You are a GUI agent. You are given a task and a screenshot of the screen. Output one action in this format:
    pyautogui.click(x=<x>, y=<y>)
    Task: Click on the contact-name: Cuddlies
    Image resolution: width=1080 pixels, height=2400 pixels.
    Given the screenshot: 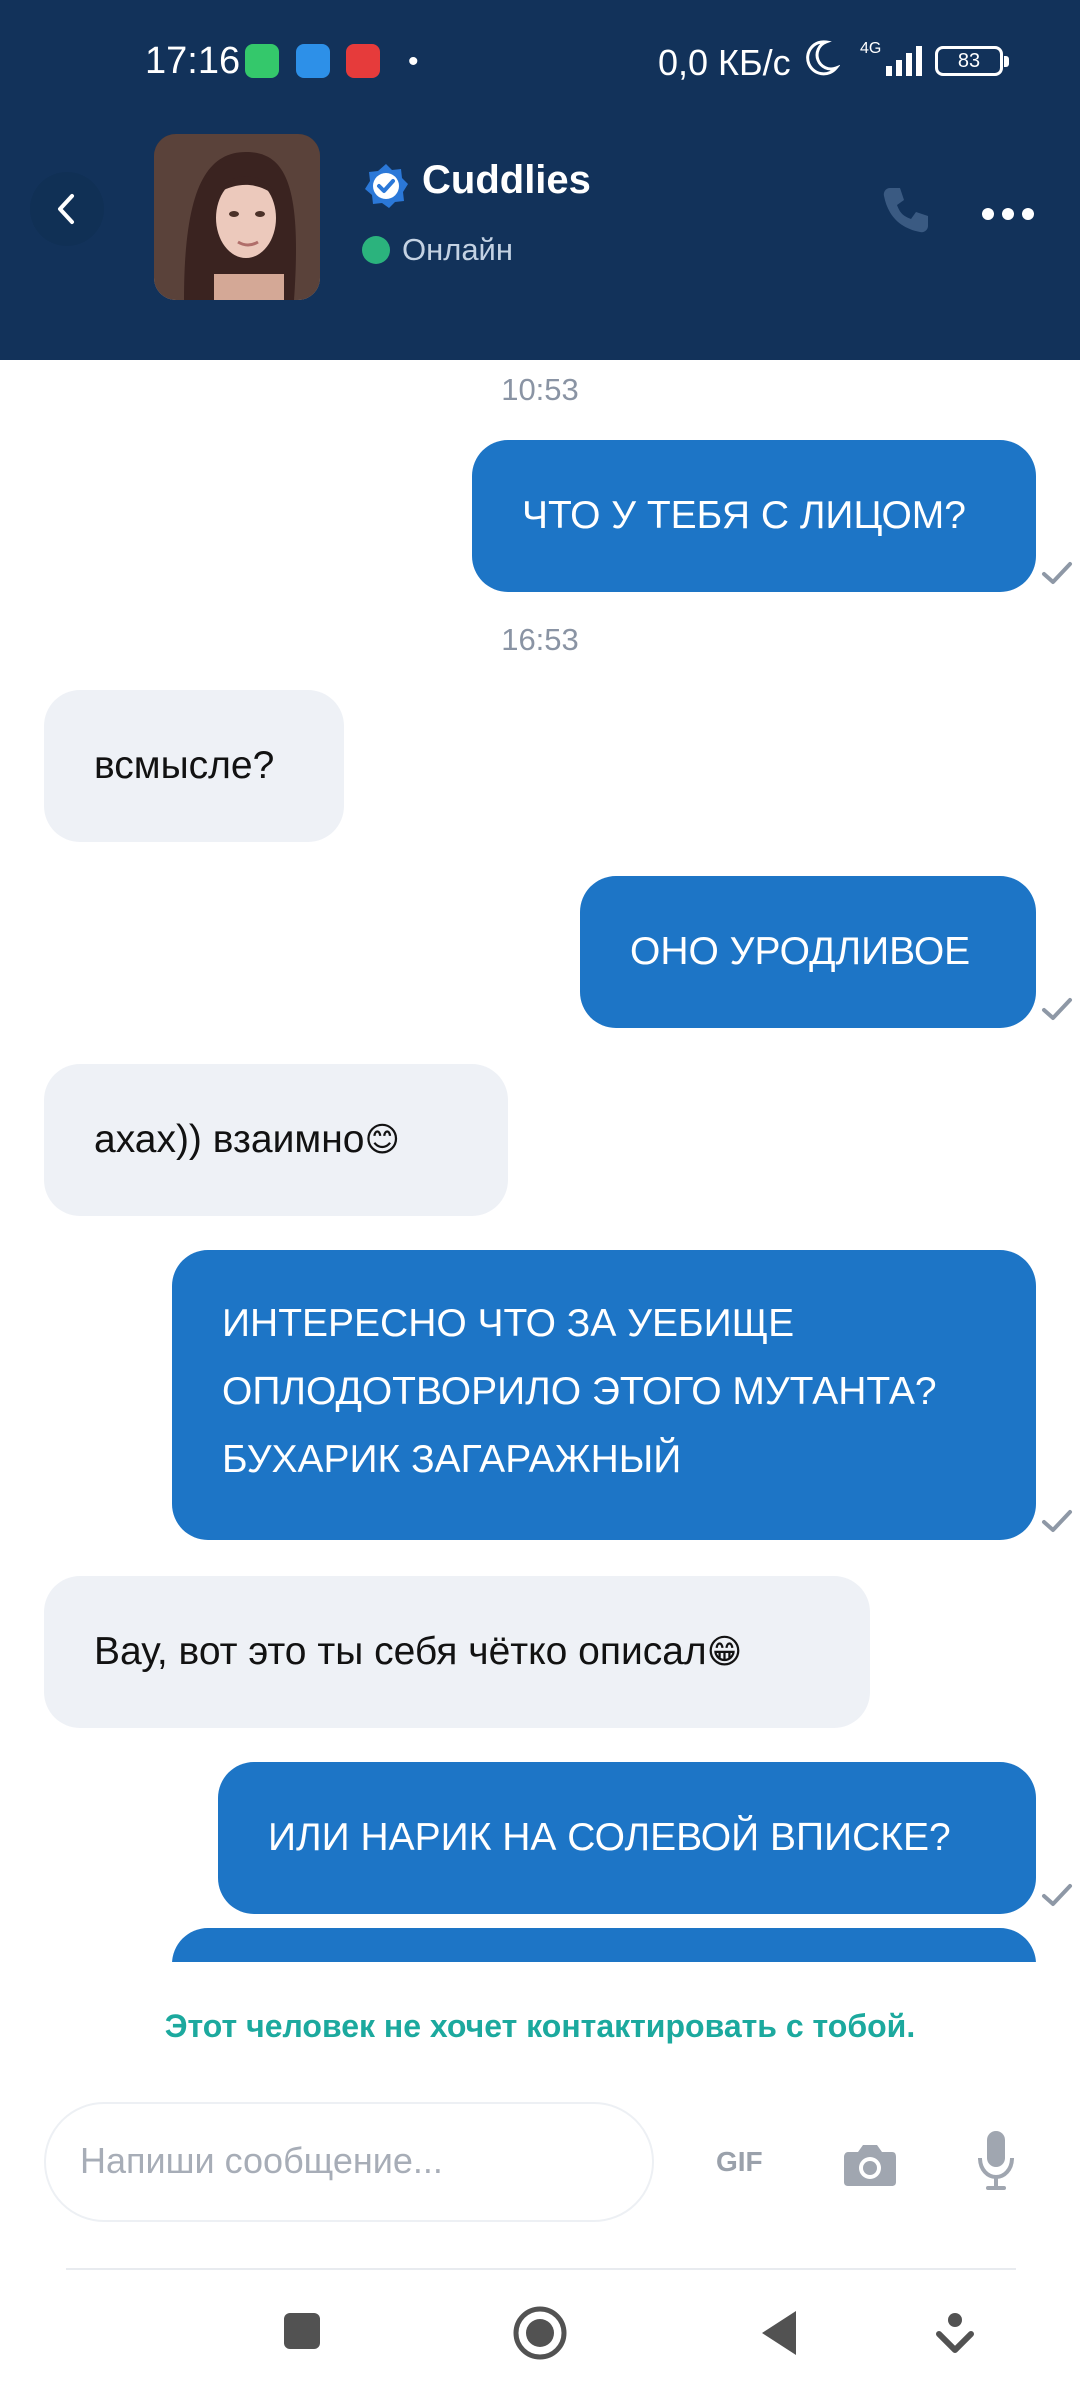 What is the action you would take?
    pyautogui.click(x=506, y=180)
    